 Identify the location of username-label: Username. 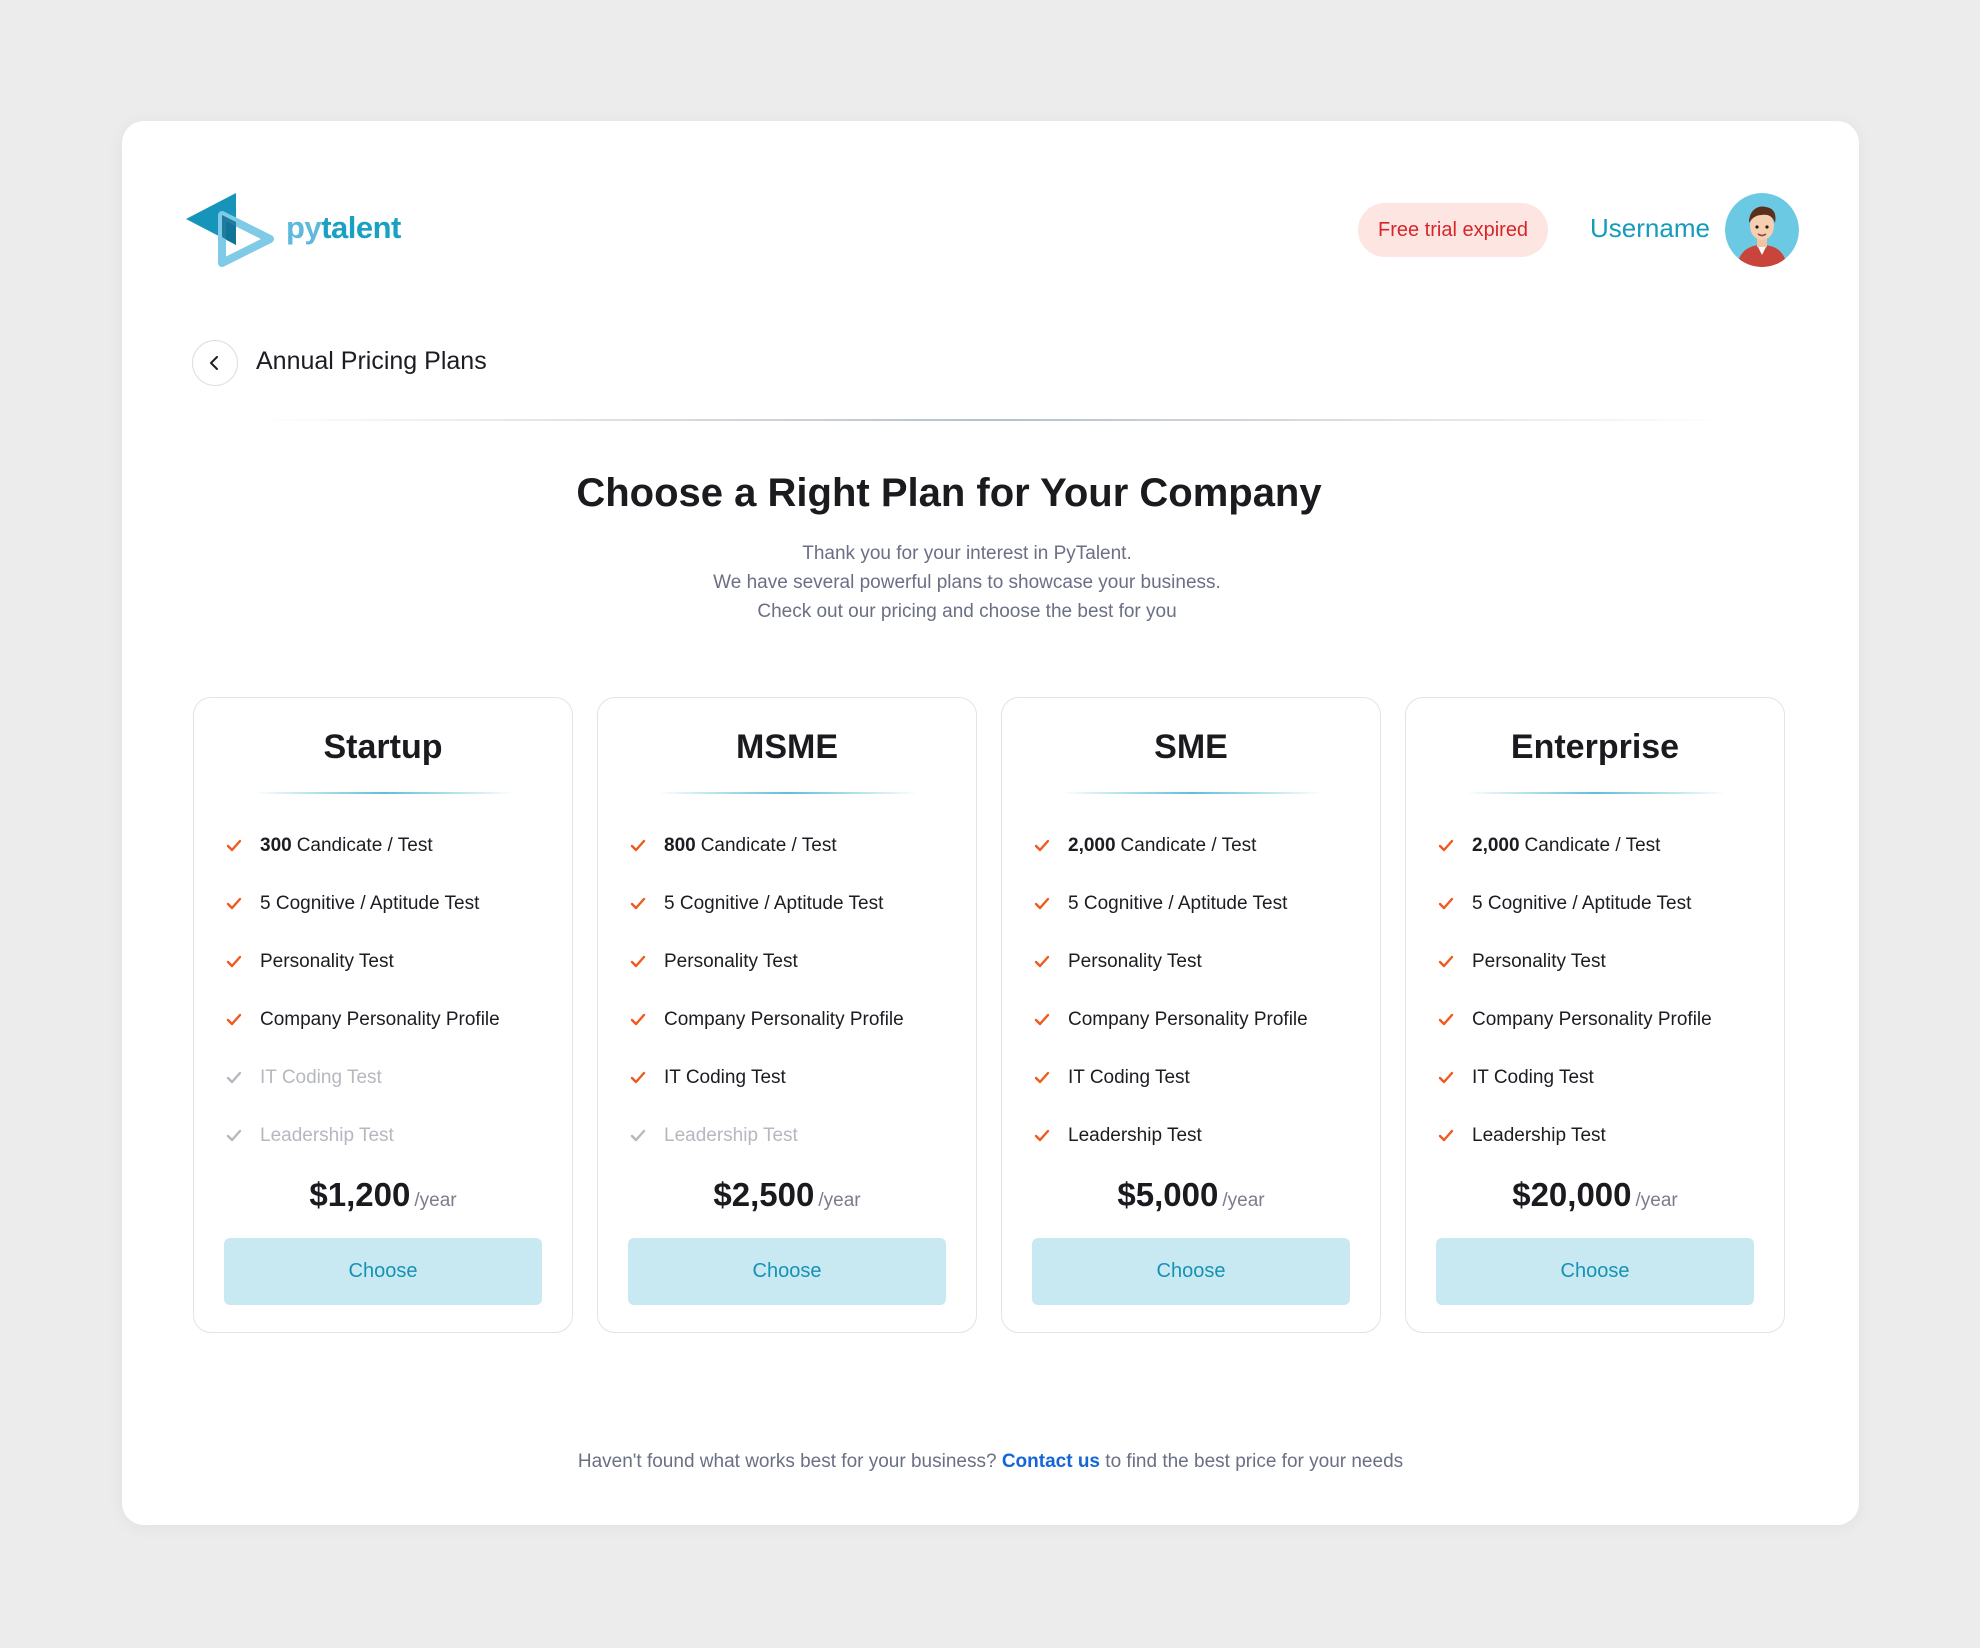
(1650, 228).